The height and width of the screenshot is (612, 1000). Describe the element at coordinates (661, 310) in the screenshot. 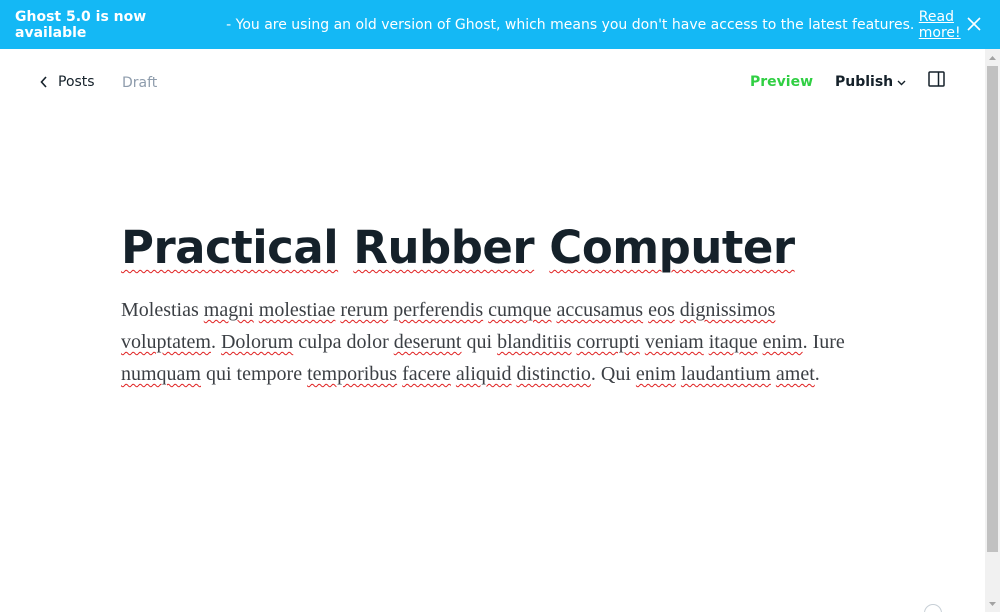

I see `spellcheck-word: eos` at that location.